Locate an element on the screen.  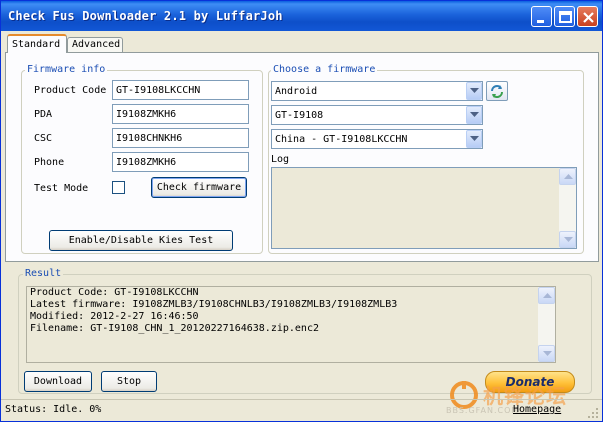
result-line: Modified: 2012-2-27 16:46:50 is located at coordinates (114, 316).